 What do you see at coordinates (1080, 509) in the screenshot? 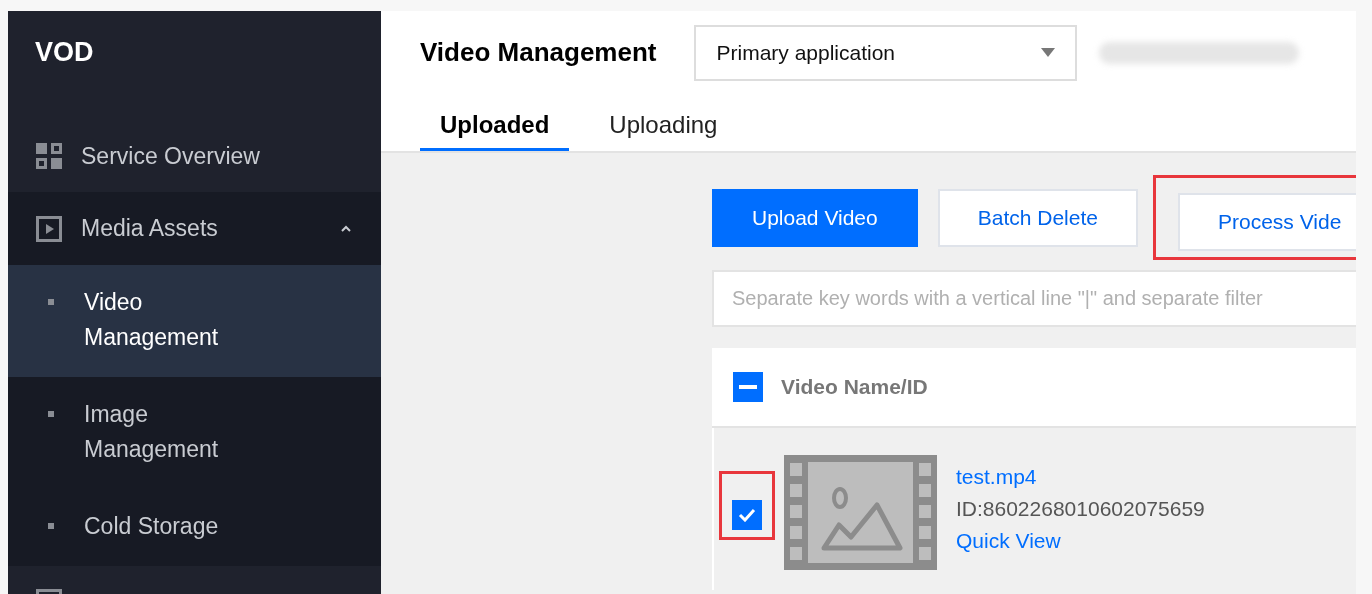
I see `video-id: ID:8602268010602075659` at bounding box center [1080, 509].